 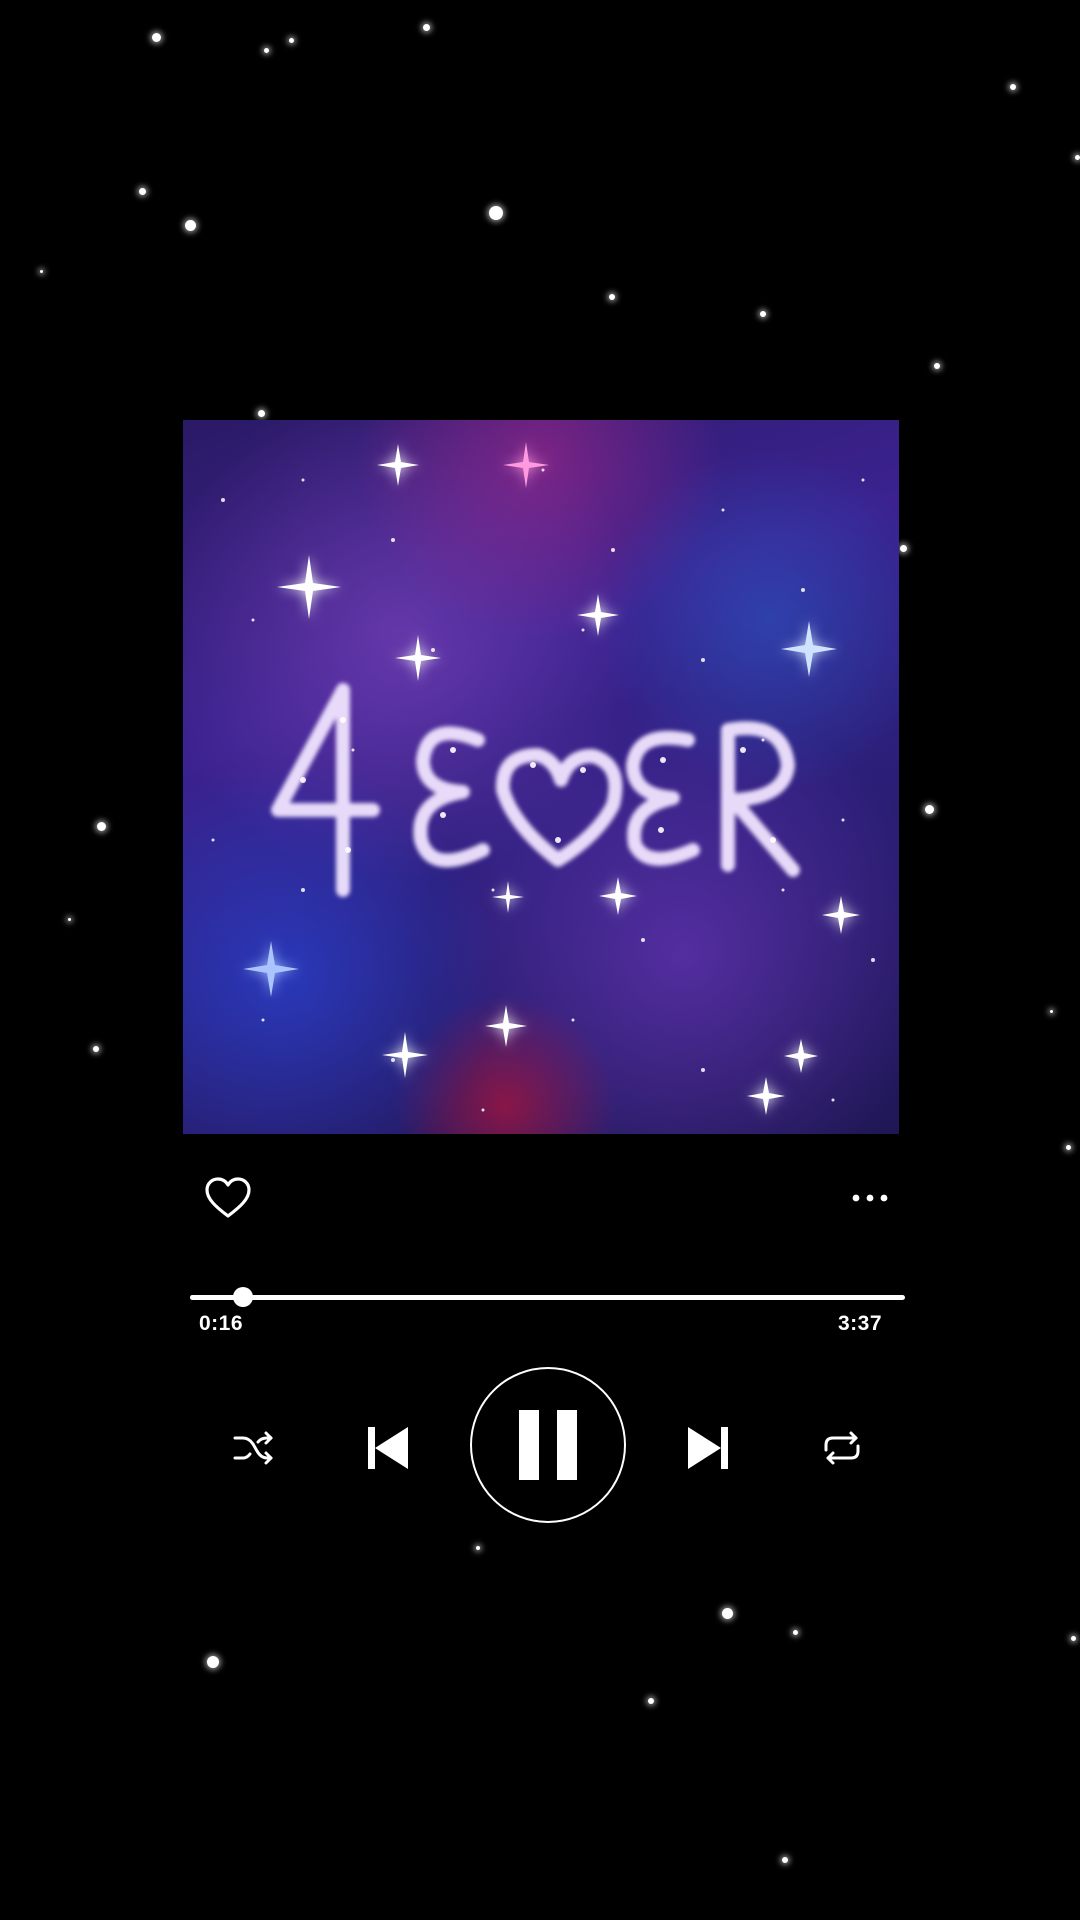 What do you see at coordinates (242, 1297) in the screenshot?
I see `progress-knob` at bounding box center [242, 1297].